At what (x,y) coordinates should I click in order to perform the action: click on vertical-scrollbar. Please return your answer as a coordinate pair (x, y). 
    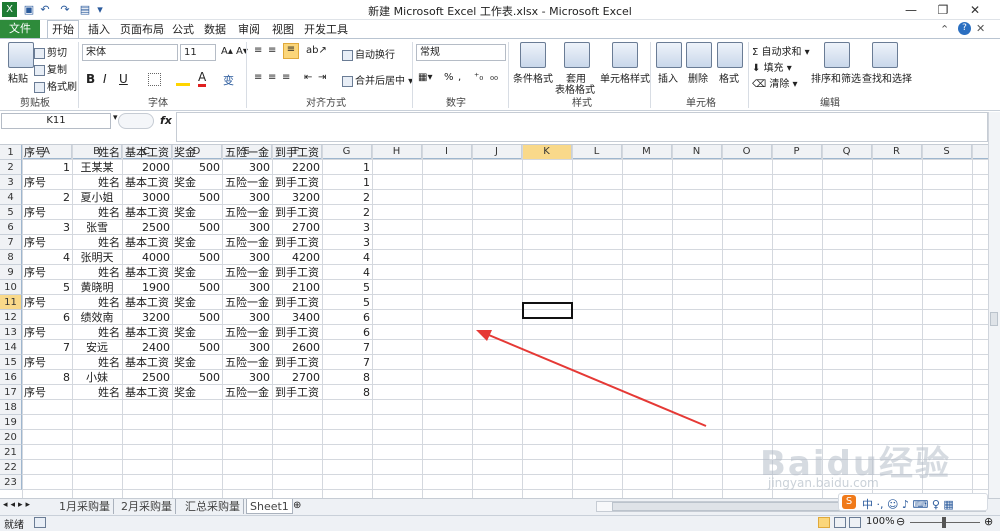
    Looking at the image, I should click on (994, 305).